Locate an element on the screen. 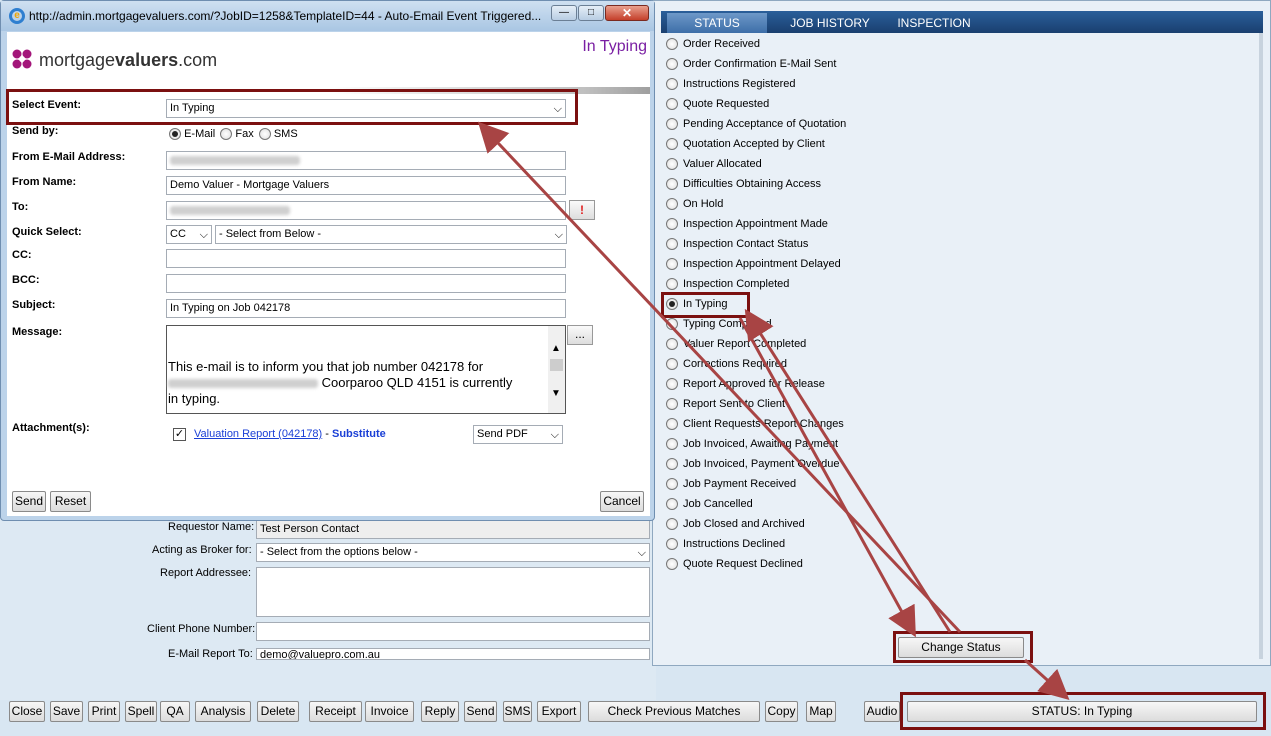  arrow-to-change-status is located at coordinates (827, 477).